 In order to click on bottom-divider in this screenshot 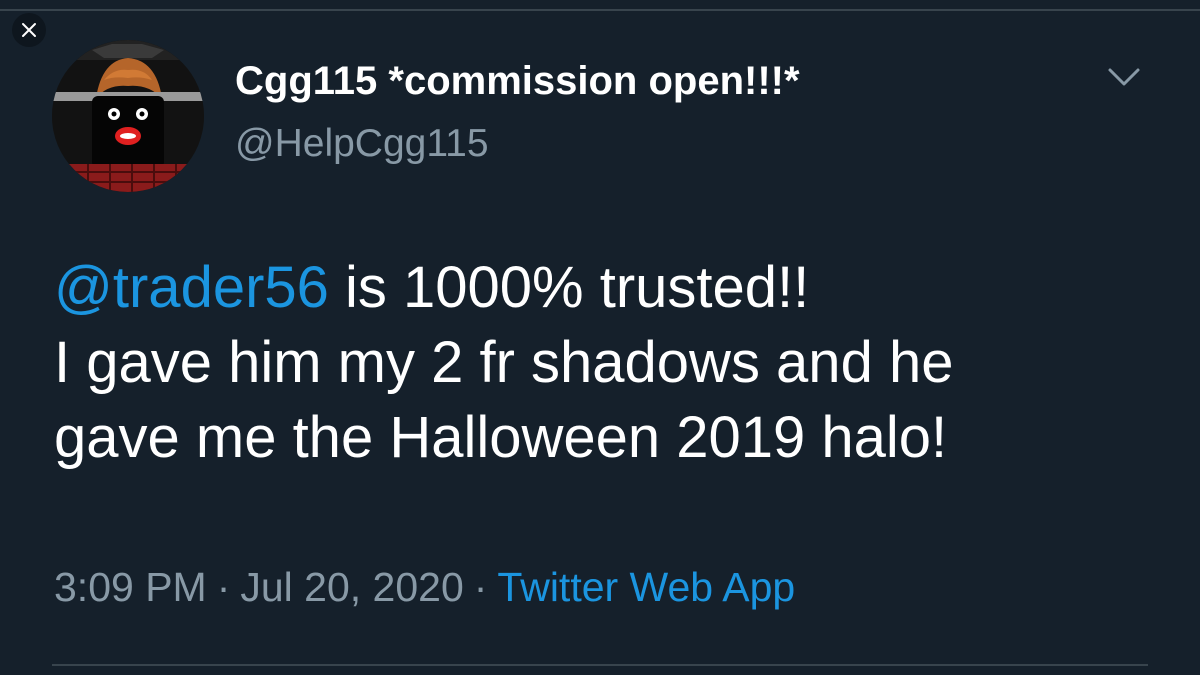, I will do `click(600, 665)`.